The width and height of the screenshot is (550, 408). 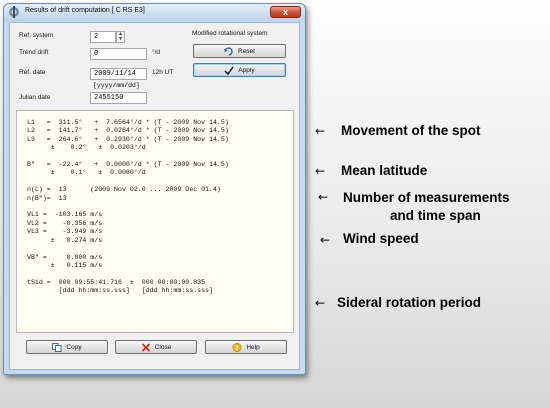 I want to click on apply-button: Apply, so click(x=239, y=70).